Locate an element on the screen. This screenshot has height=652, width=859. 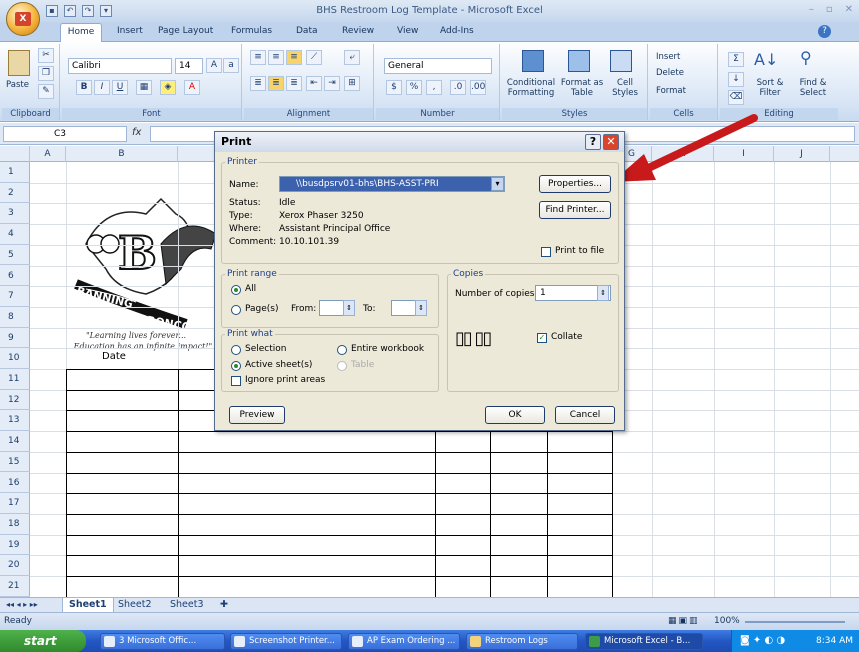
zoom-level: 100% is located at coordinates (727, 621).